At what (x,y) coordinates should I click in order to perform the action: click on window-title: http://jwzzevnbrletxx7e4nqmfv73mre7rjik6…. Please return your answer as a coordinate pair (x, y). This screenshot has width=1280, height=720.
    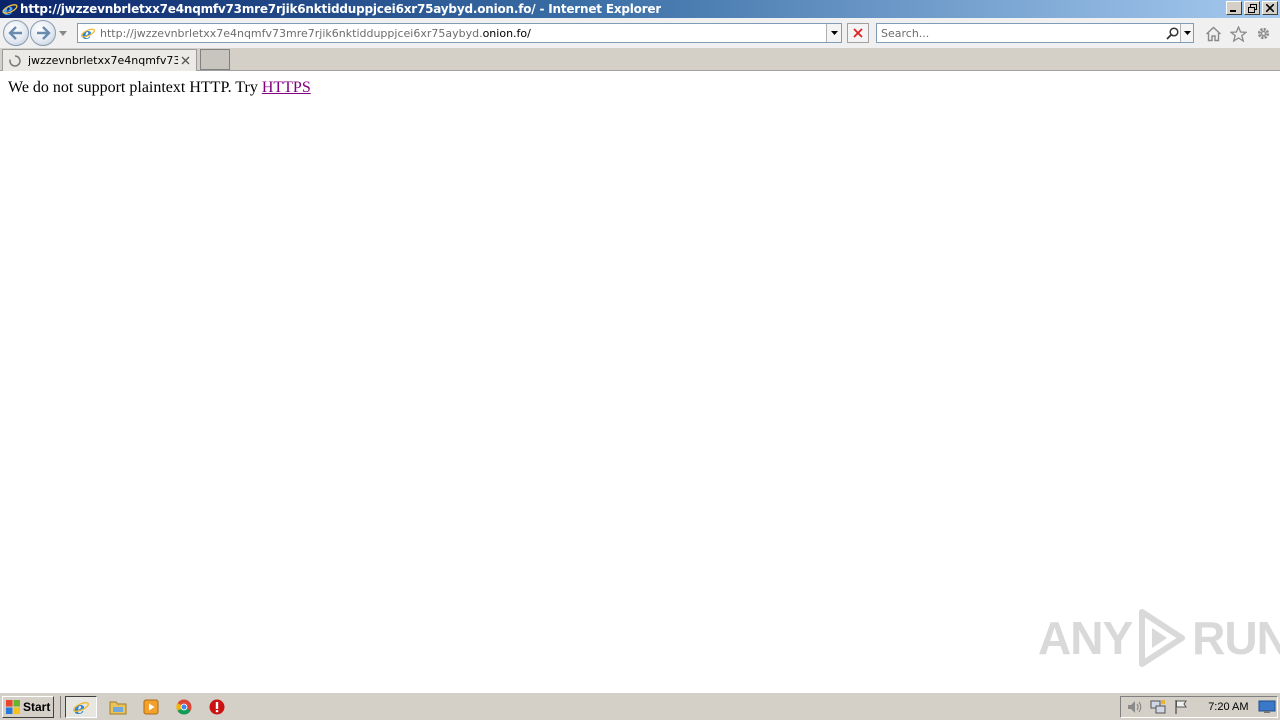
    Looking at the image, I should click on (341, 9).